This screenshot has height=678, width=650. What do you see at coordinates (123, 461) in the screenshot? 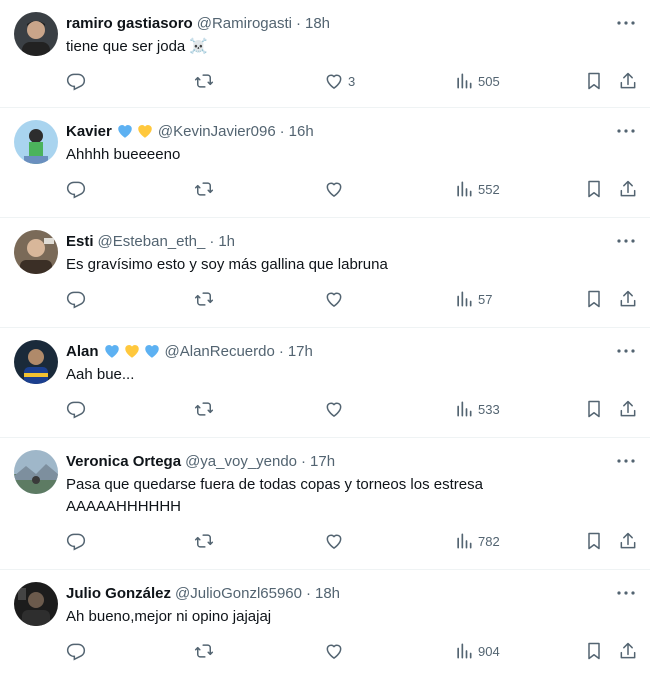
I see `author-name: Veronica Ortega` at bounding box center [123, 461].